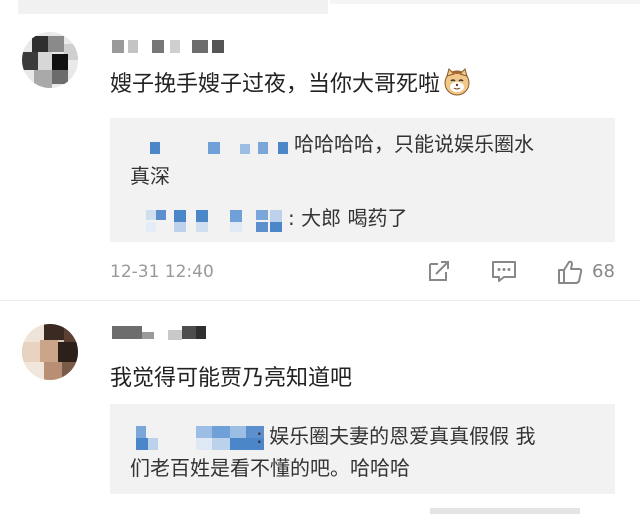  Describe the element at coordinates (231, 378) in the screenshot. I see `comment-text: 我觉得可能贾乃亮知道吧` at that location.